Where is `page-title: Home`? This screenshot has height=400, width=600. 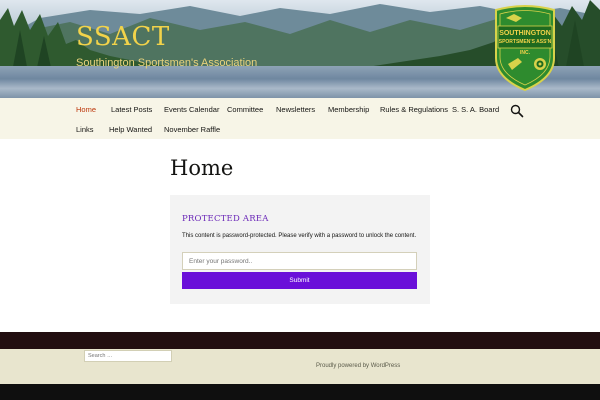
page-title: Home is located at coordinates (202, 168).